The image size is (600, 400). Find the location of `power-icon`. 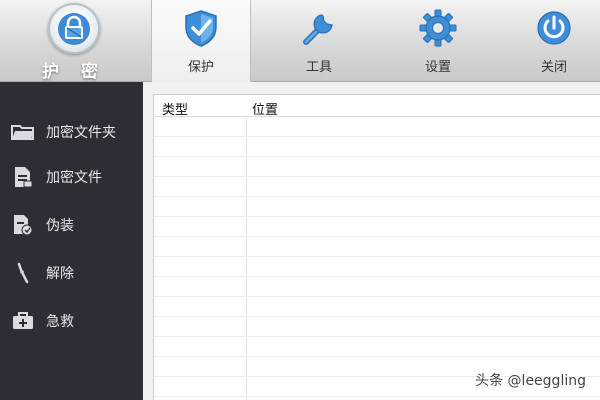

power-icon is located at coordinates (554, 28).